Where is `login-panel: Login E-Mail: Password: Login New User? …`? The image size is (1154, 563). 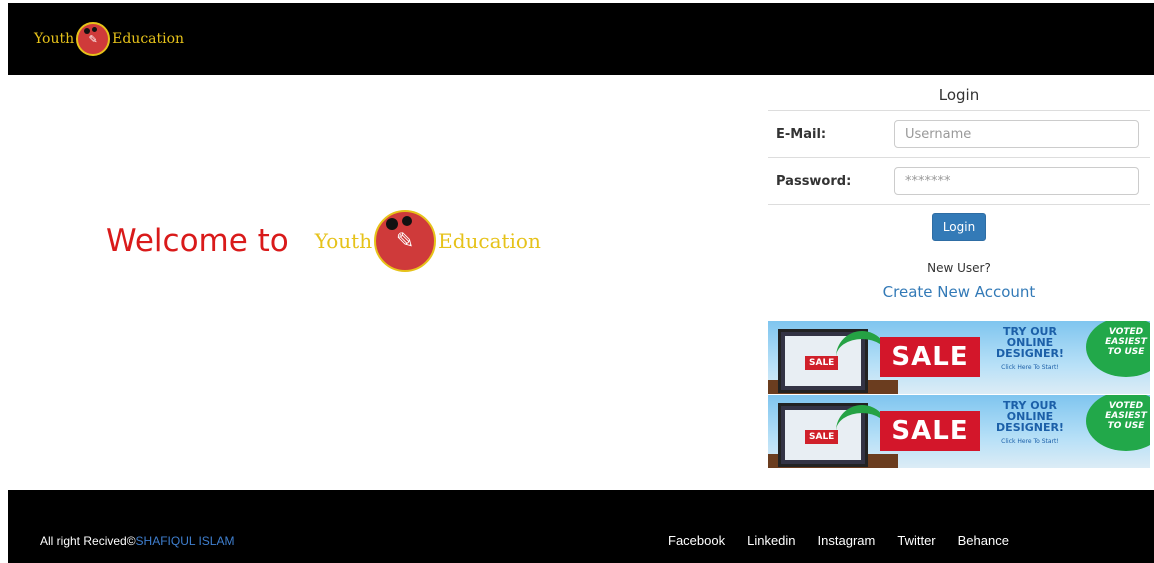
login-panel: Login E-Mail: Password: Login New User? … is located at coordinates (959, 191).